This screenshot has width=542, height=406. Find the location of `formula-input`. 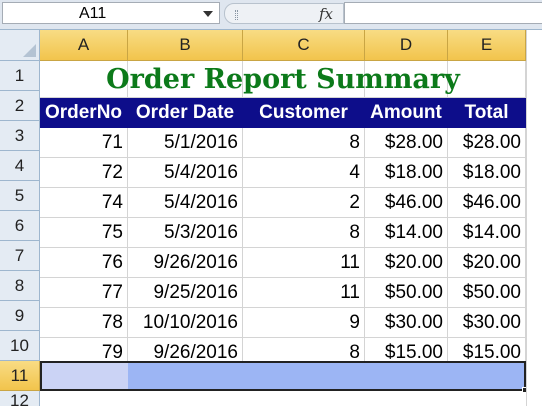

formula-input is located at coordinates (443, 13).